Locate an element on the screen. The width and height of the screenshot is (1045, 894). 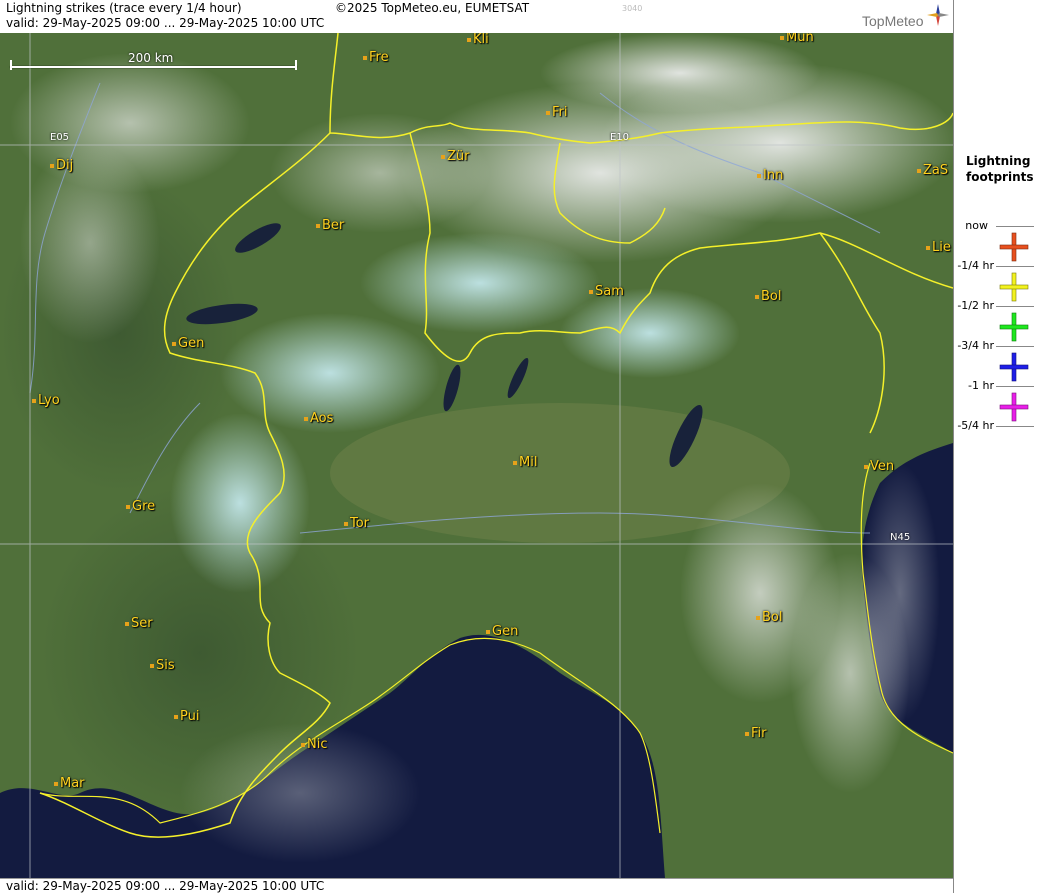
legend-label-five-quarter-hour: -5/4 hr is located at coordinates (975, 425).